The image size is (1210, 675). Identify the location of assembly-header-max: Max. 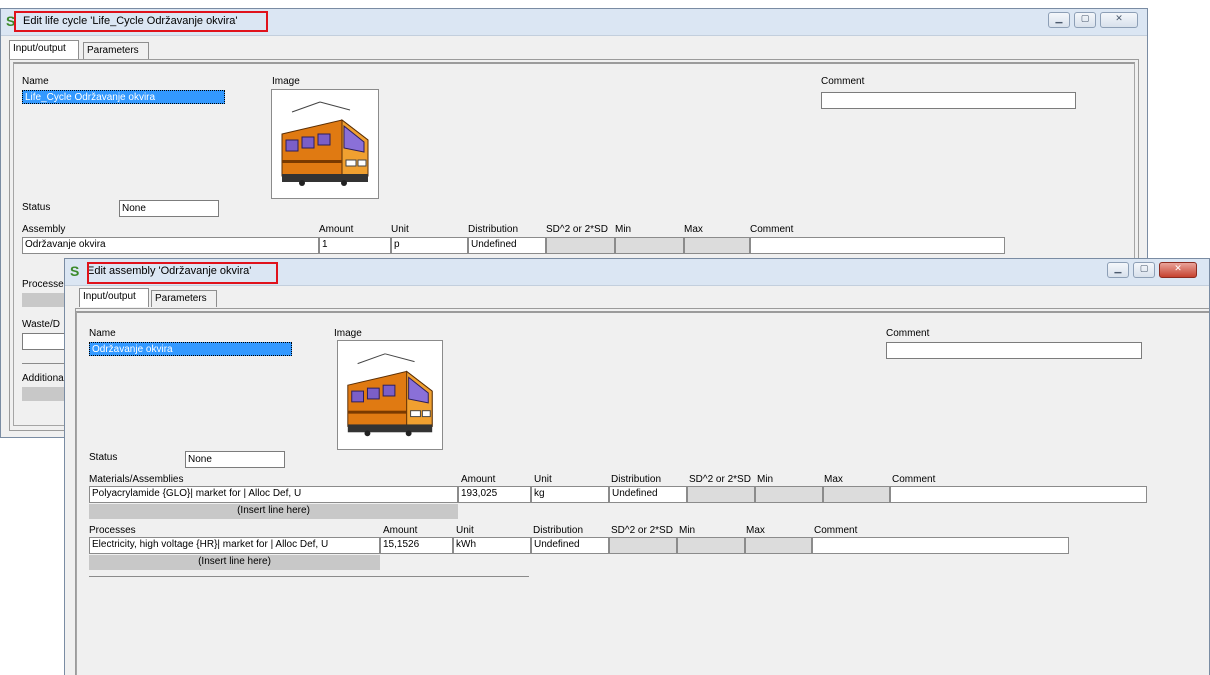
(693, 229).